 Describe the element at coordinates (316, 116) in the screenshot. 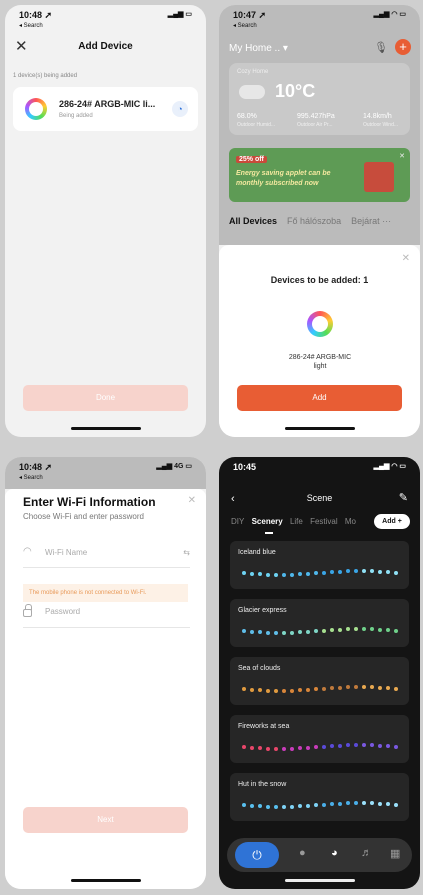

I see `pressure-value: 995.427hPa` at that location.